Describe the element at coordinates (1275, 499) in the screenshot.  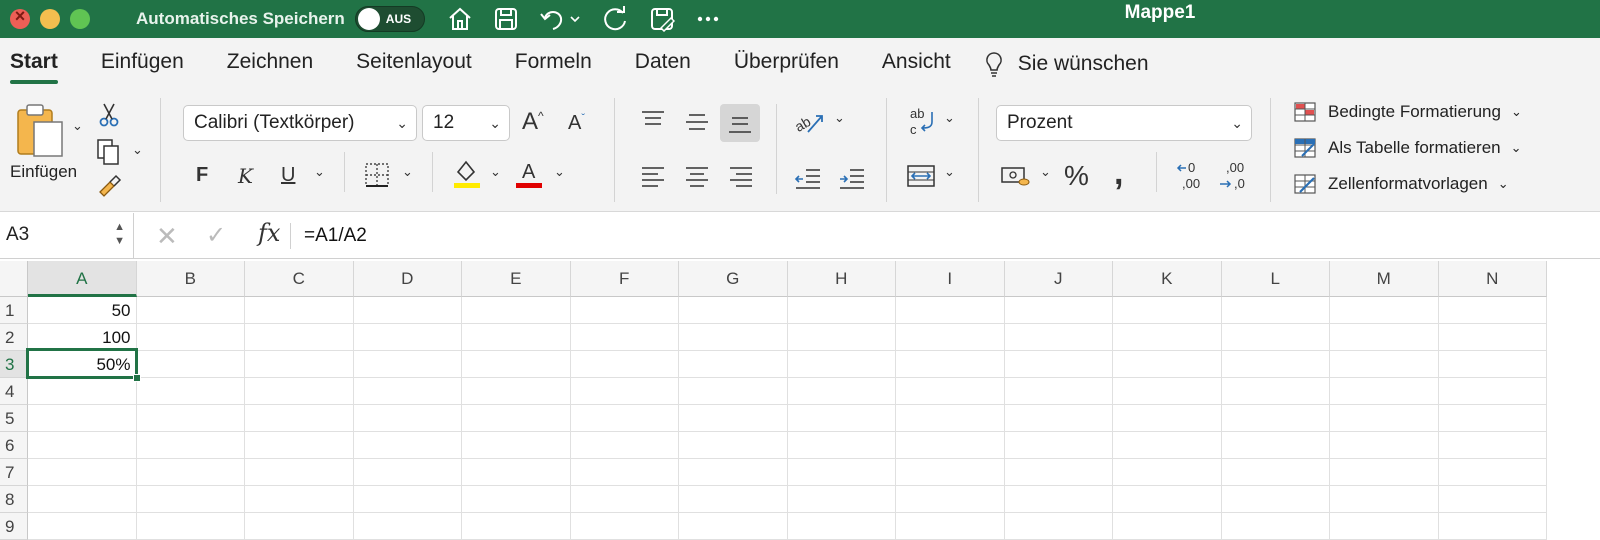
I see `cell-l8` at that location.